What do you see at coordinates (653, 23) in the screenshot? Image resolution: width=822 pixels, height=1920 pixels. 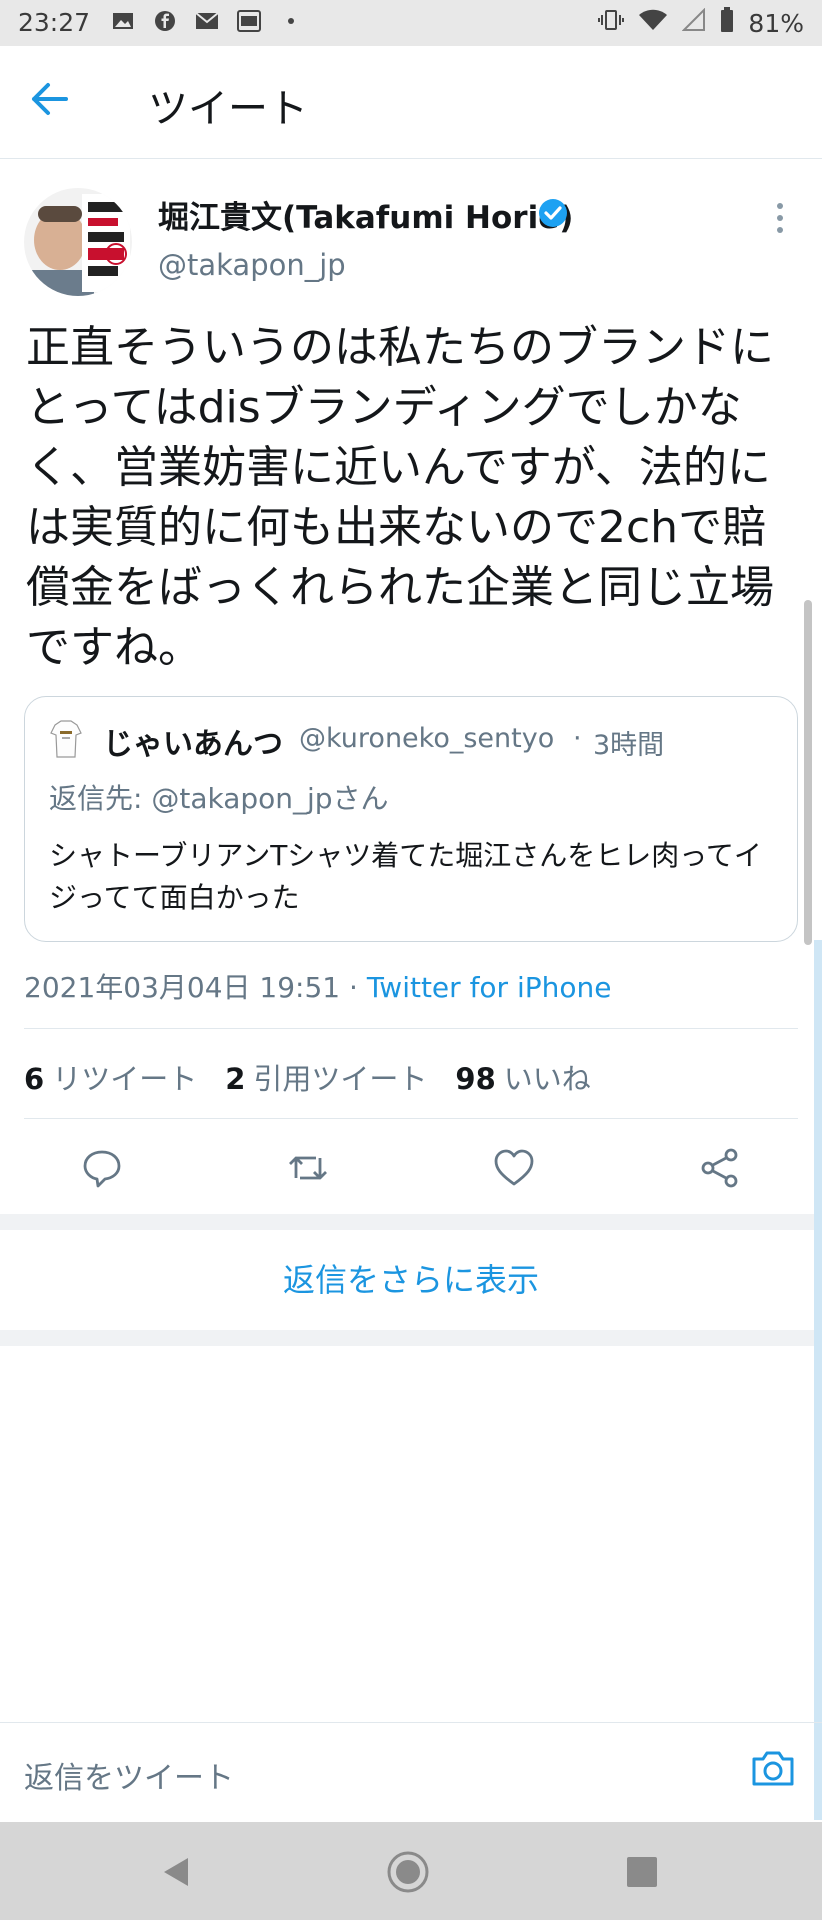 I see `wifi-icon` at bounding box center [653, 23].